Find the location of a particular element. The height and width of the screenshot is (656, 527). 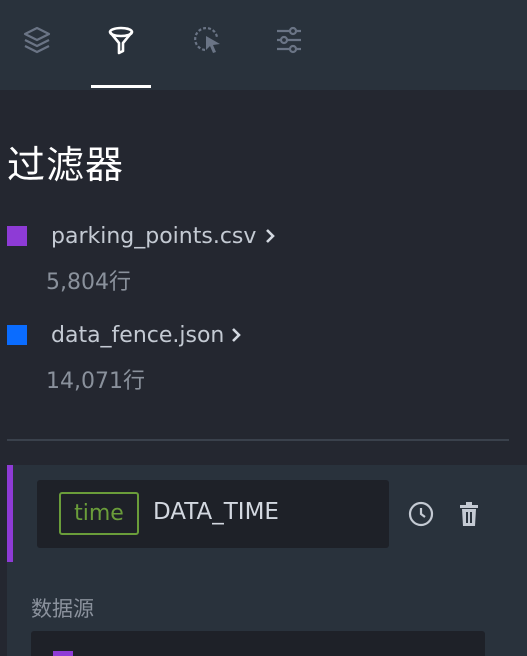

trash-icon is located at coordinates (469, 514).